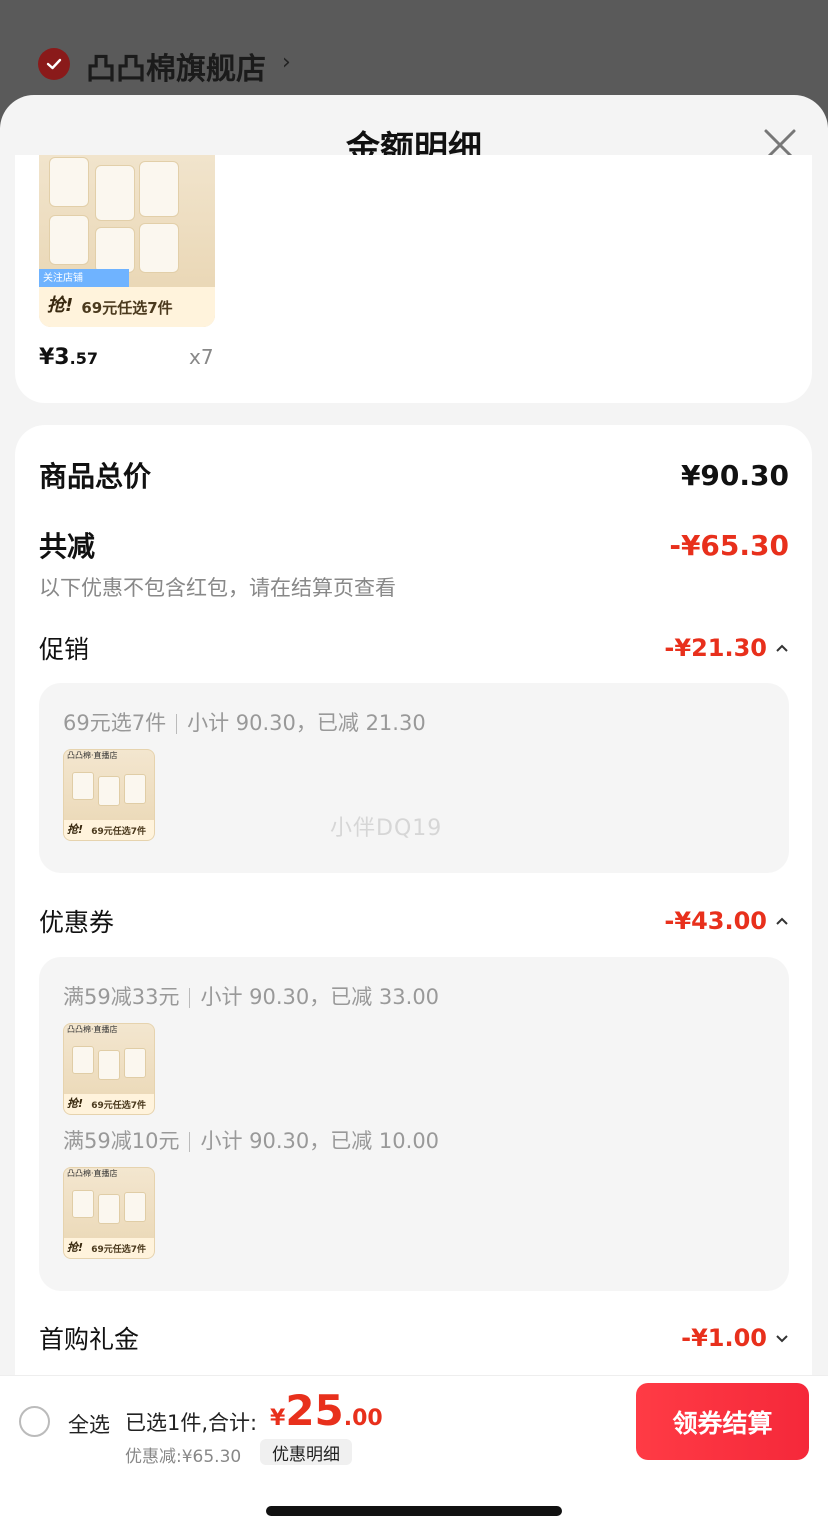 The height and width of the screenshot is (1532, 828). What do you see at coordinates (201, 357) in the screenshot?
I see `product-qty: x7` at bounding box center [201, 357].